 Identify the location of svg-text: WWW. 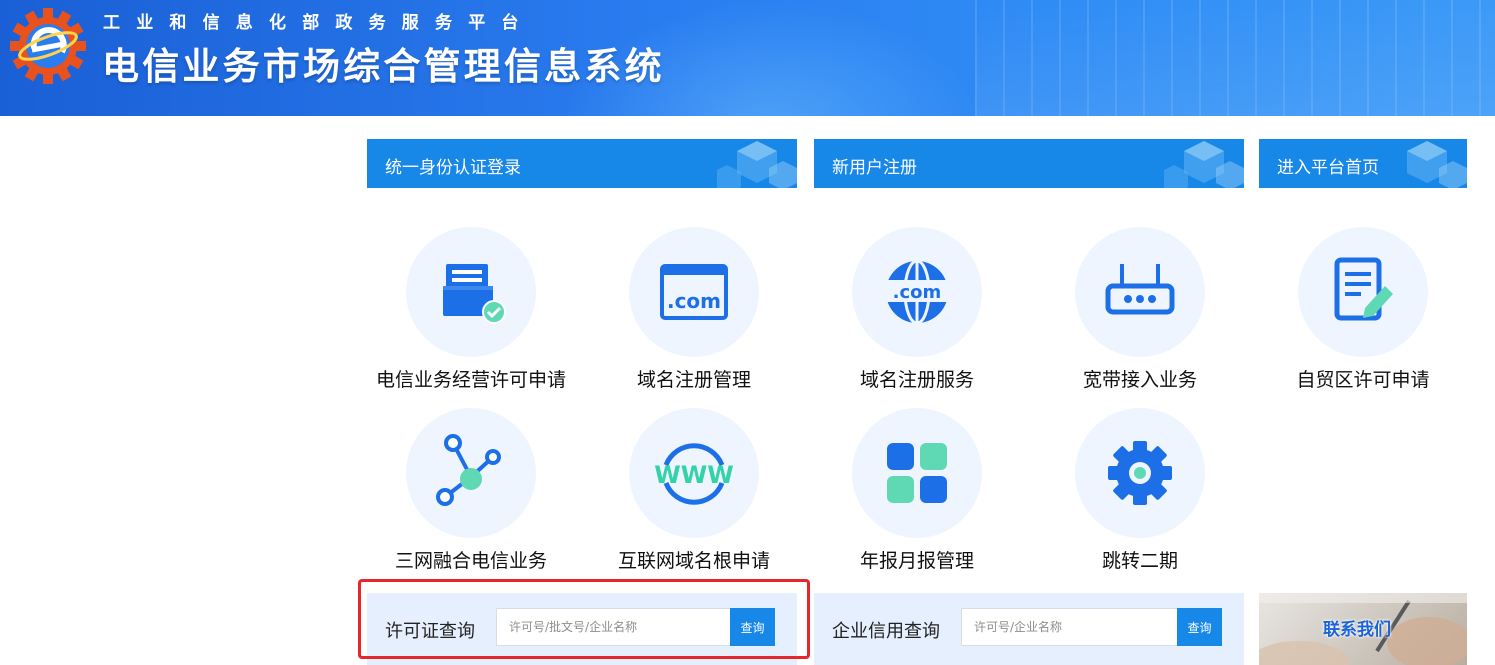
(693, 475).